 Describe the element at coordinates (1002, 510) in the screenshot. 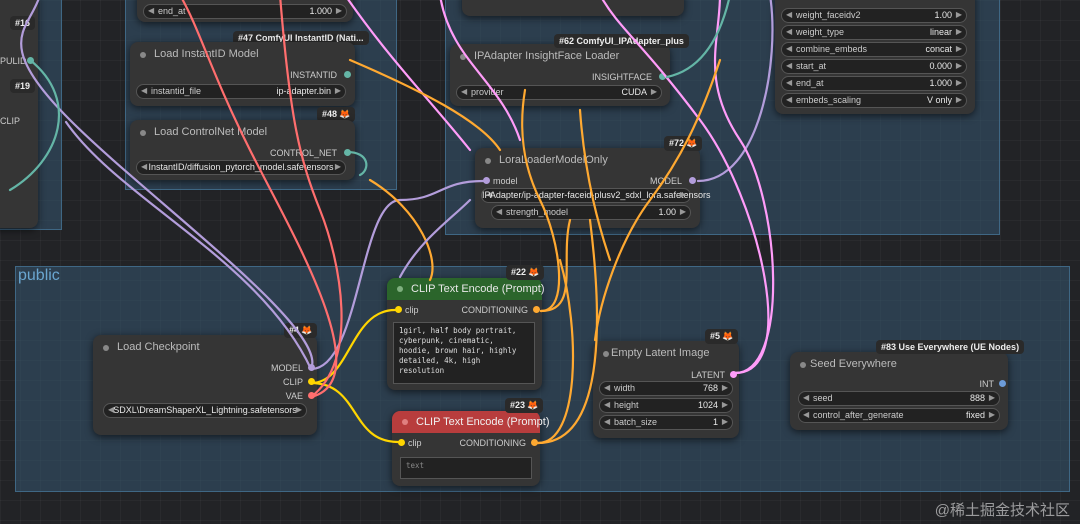

I see `watermark: @稀土掘金技术社区` at that location.